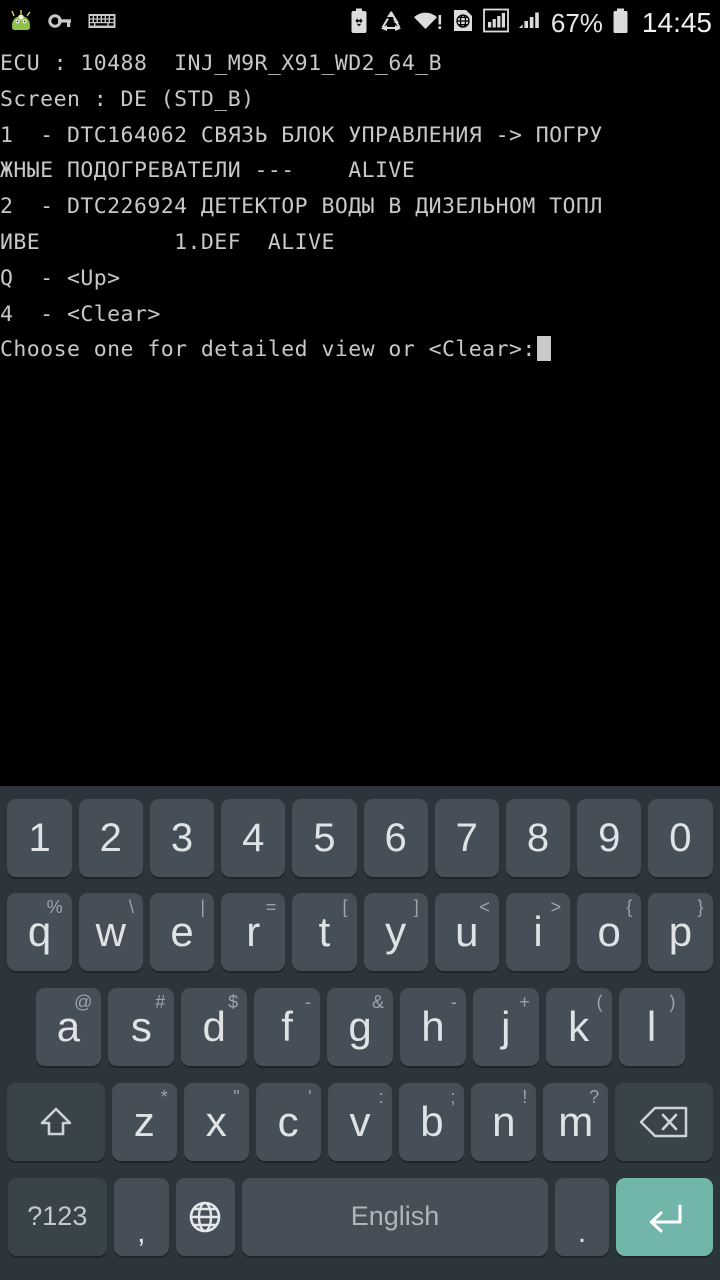  I want to click on backspace-icon, so click(664, 1122).